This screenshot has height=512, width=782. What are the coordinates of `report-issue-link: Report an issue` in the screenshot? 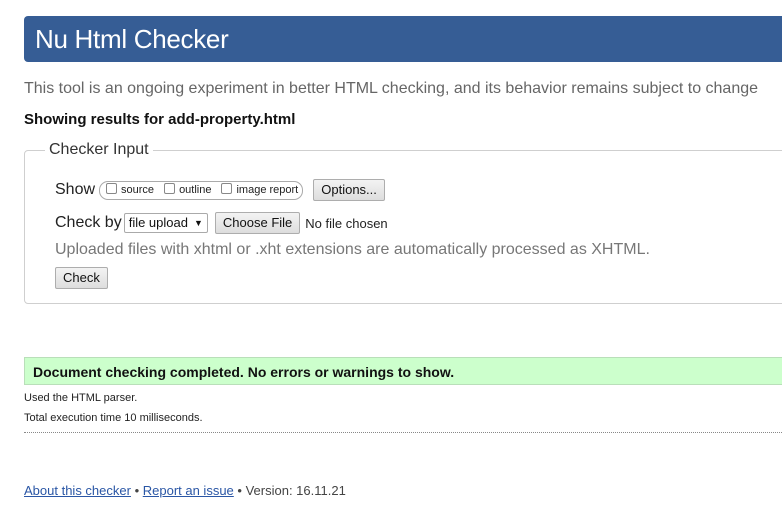 It's located at (188, 490).